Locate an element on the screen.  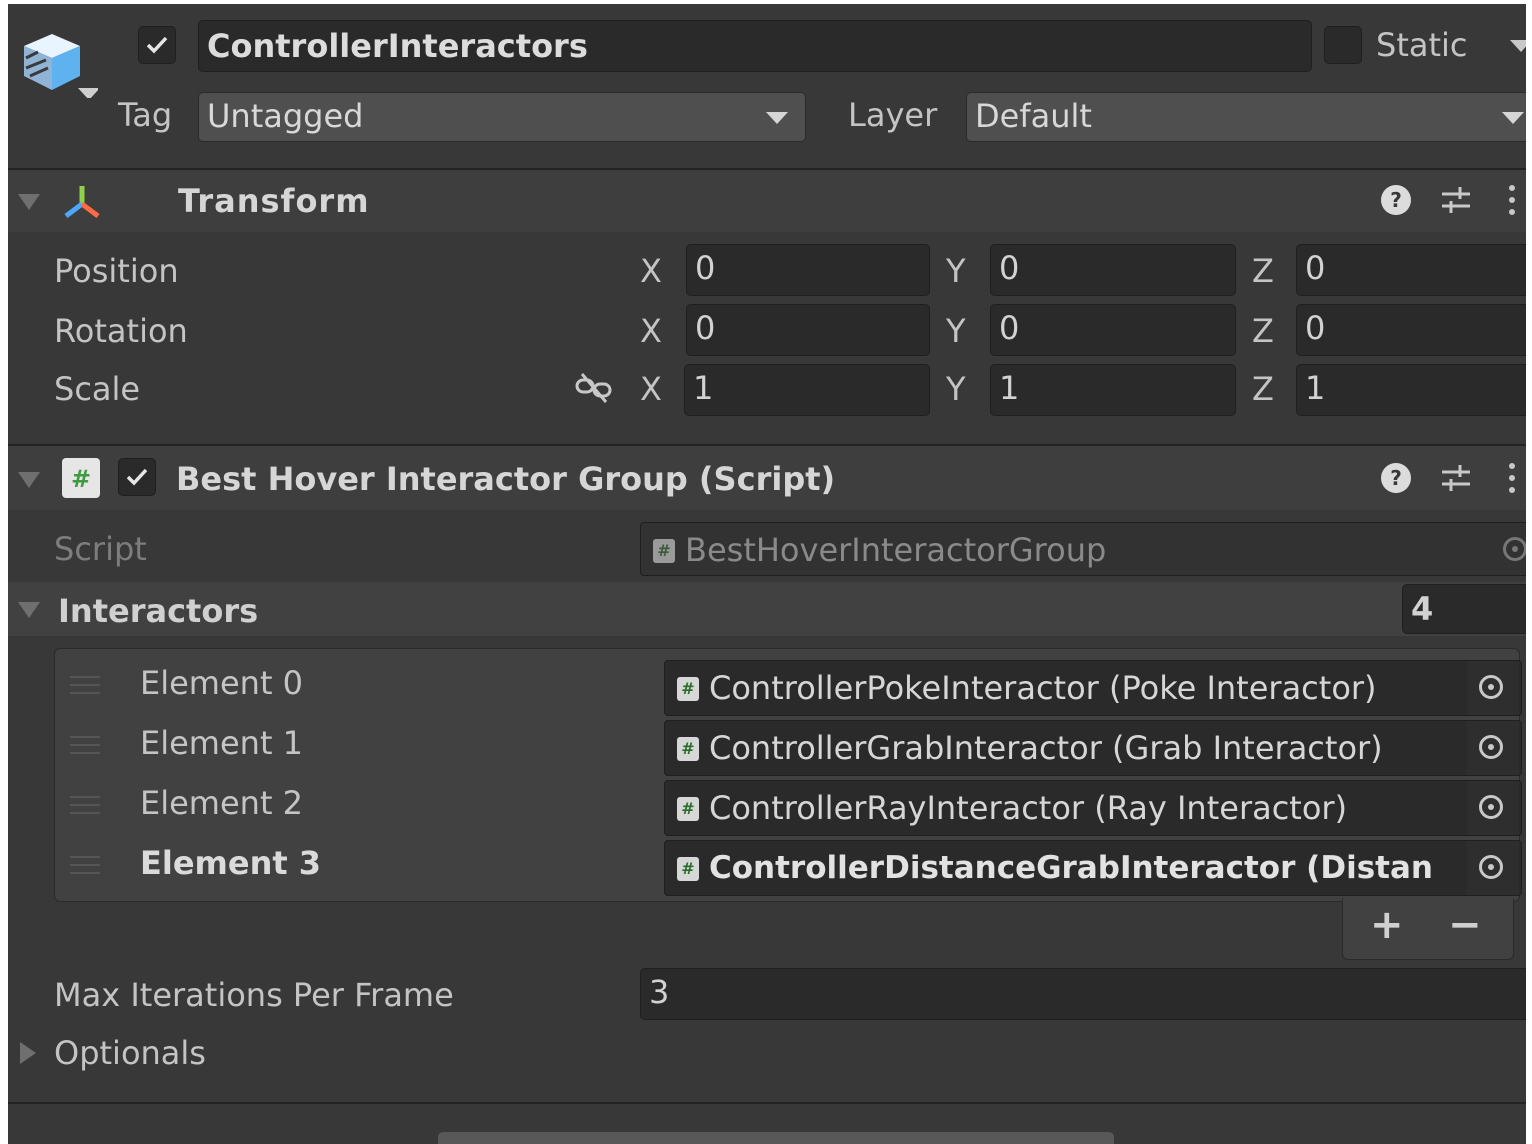
max-iterations-input: 3 is located at coordinates (1083, 994).